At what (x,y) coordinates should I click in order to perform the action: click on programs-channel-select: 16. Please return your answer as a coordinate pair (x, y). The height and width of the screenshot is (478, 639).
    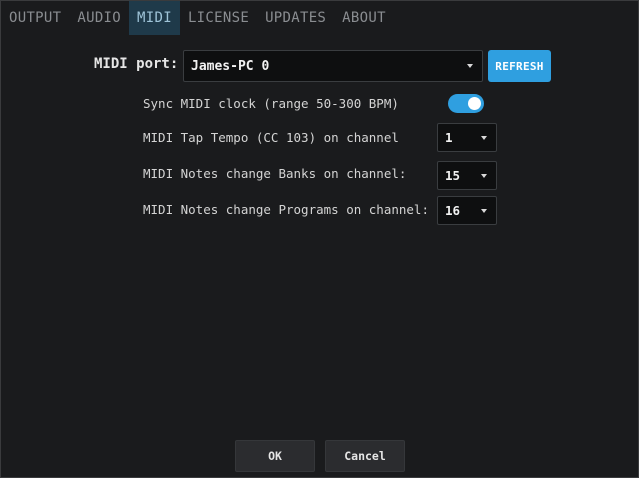
    Looking at the image, I should click on (467, 210).